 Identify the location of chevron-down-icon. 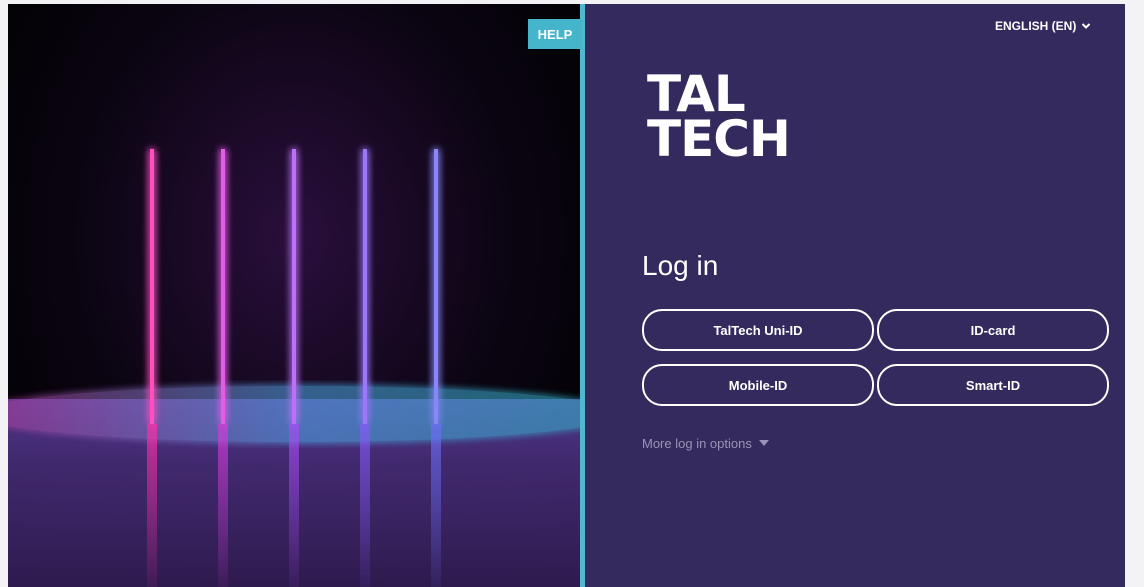
(1086, 26).